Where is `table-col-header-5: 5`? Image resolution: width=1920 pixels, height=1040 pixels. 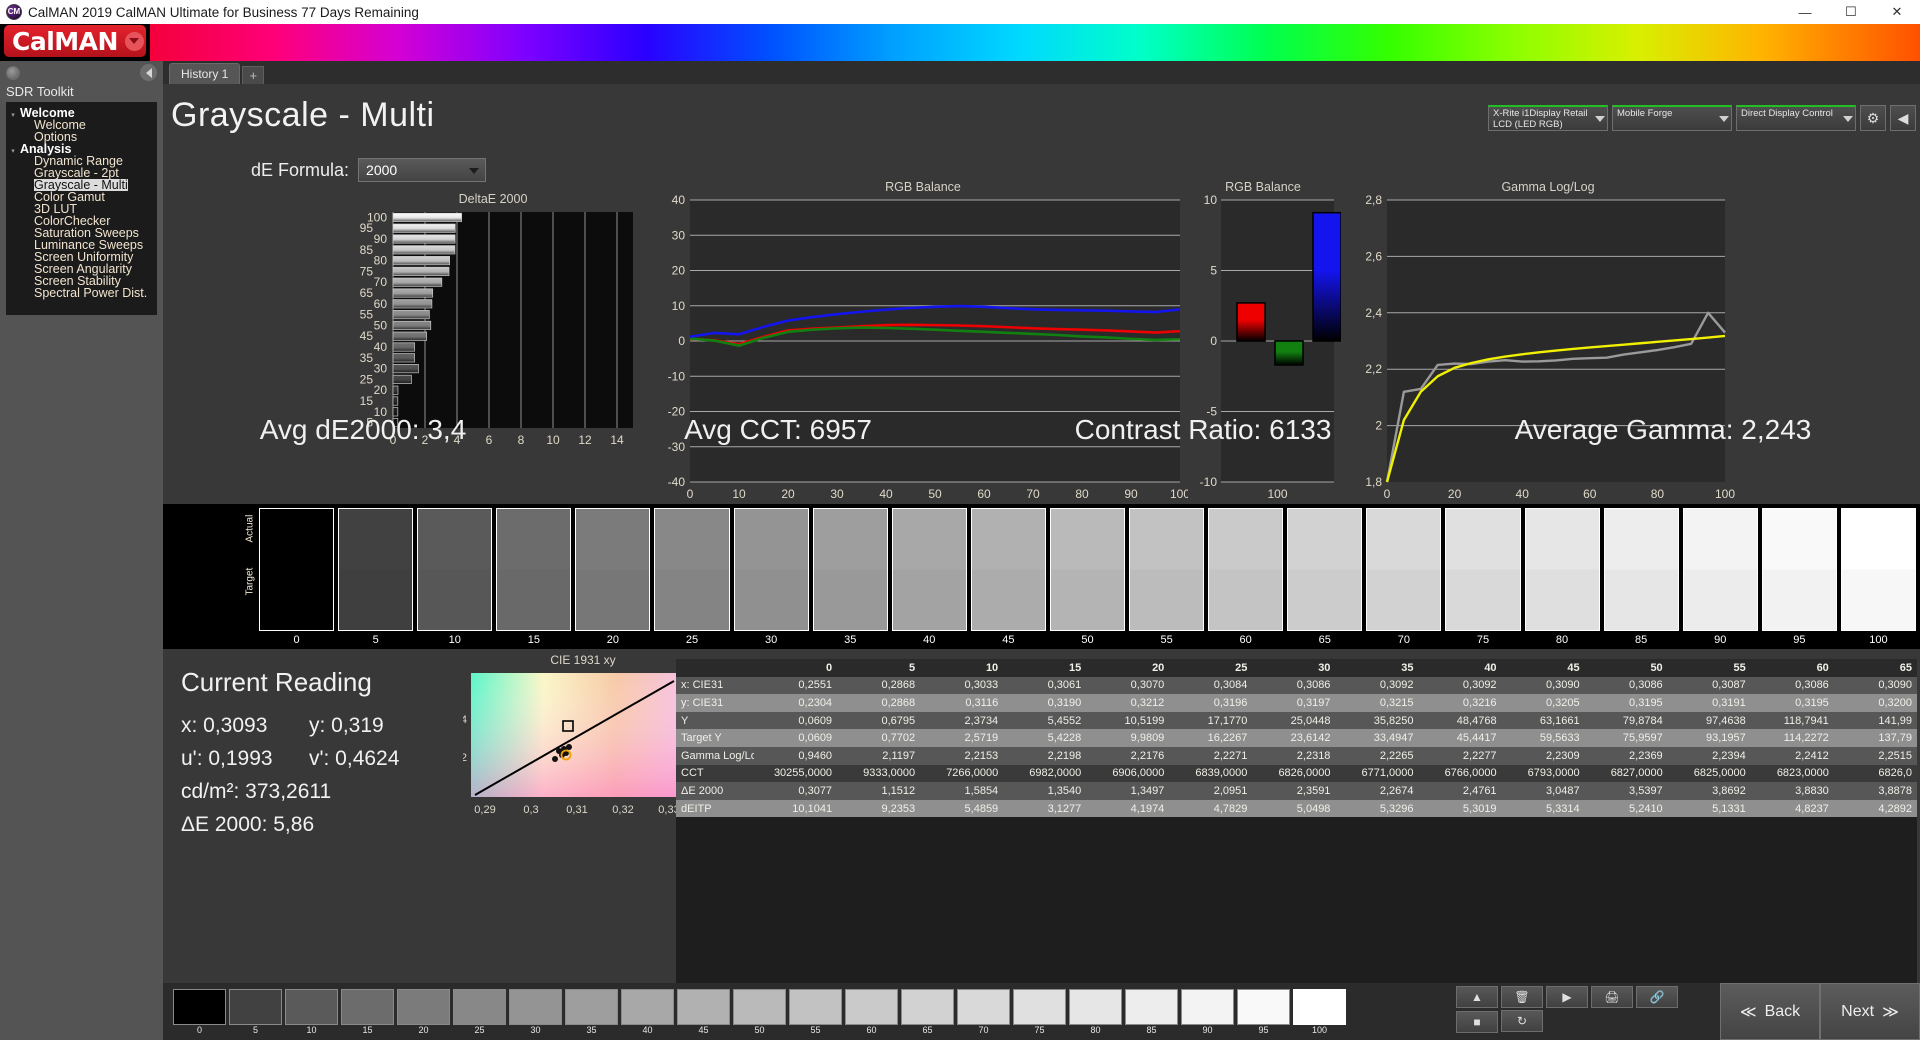
table-col-header-5: 5 is located at coordinates (878, 668).